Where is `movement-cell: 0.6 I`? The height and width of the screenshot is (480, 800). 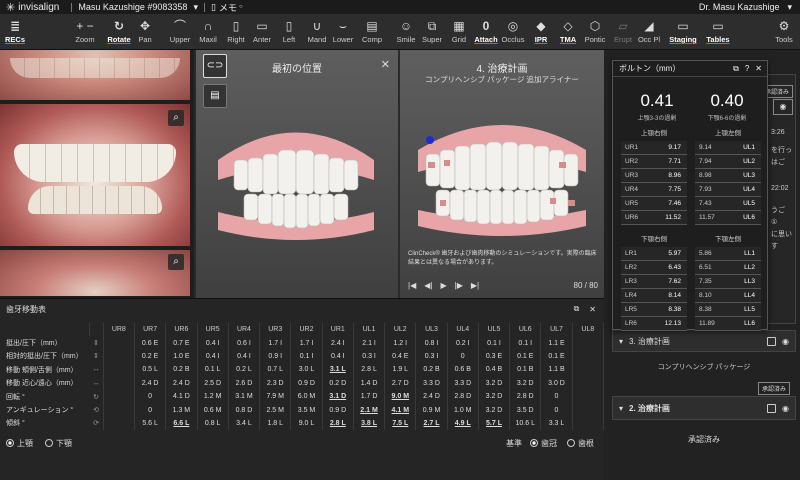 movement-cell: 0.6 I is located at coordinates (244, 343).